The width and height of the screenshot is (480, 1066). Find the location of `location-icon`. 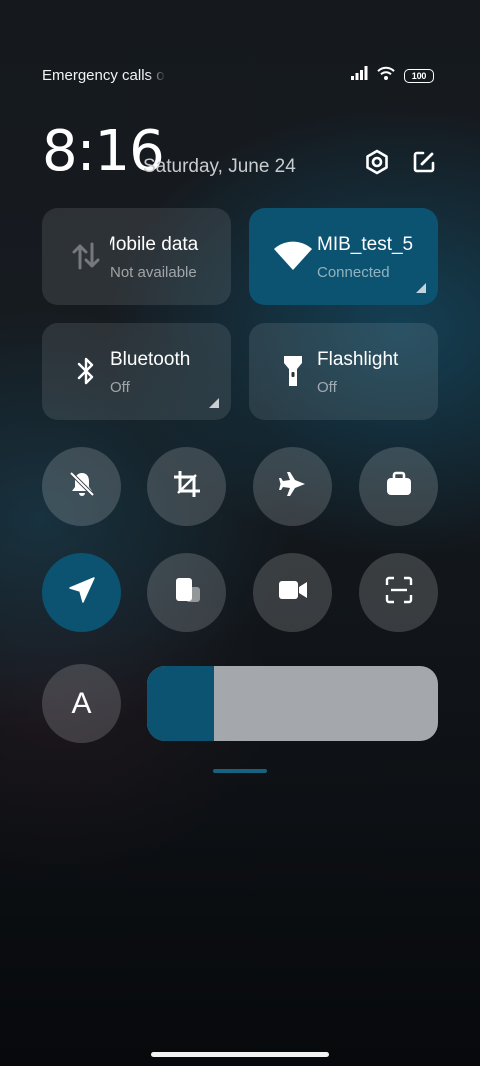

location-icon is located at coordinates (82, 592).